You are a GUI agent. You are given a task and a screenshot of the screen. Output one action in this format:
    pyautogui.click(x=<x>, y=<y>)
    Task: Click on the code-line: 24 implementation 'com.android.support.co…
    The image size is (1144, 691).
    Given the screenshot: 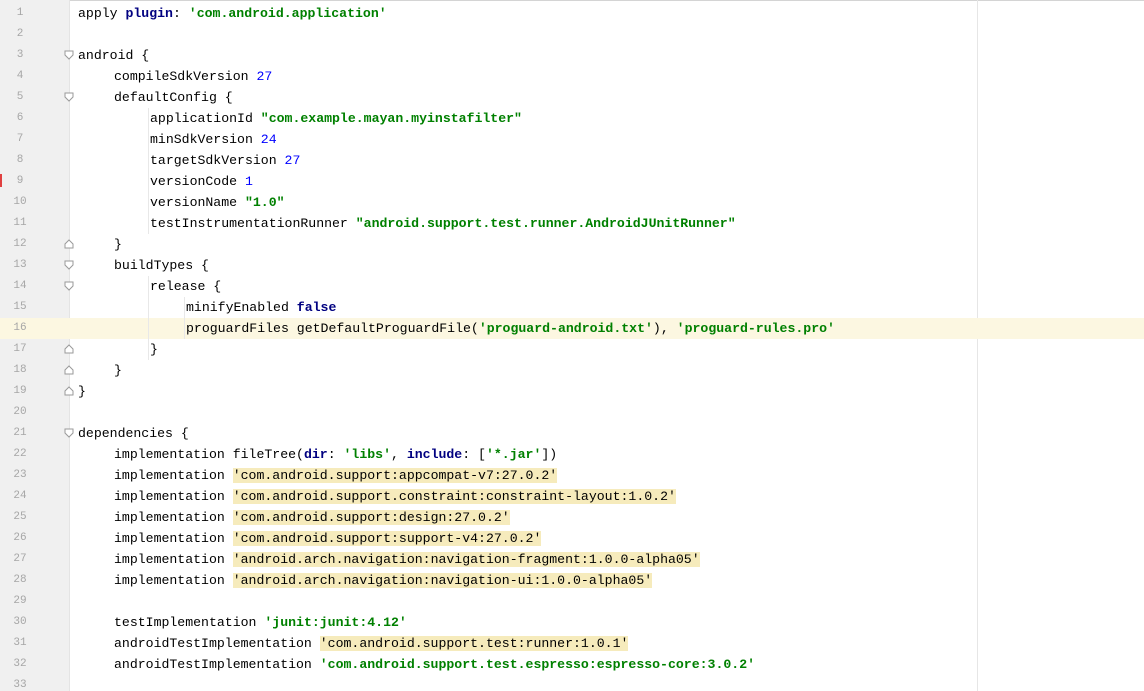 What is the action you would take?
    pyautogui.click(x=572, y=496)
    